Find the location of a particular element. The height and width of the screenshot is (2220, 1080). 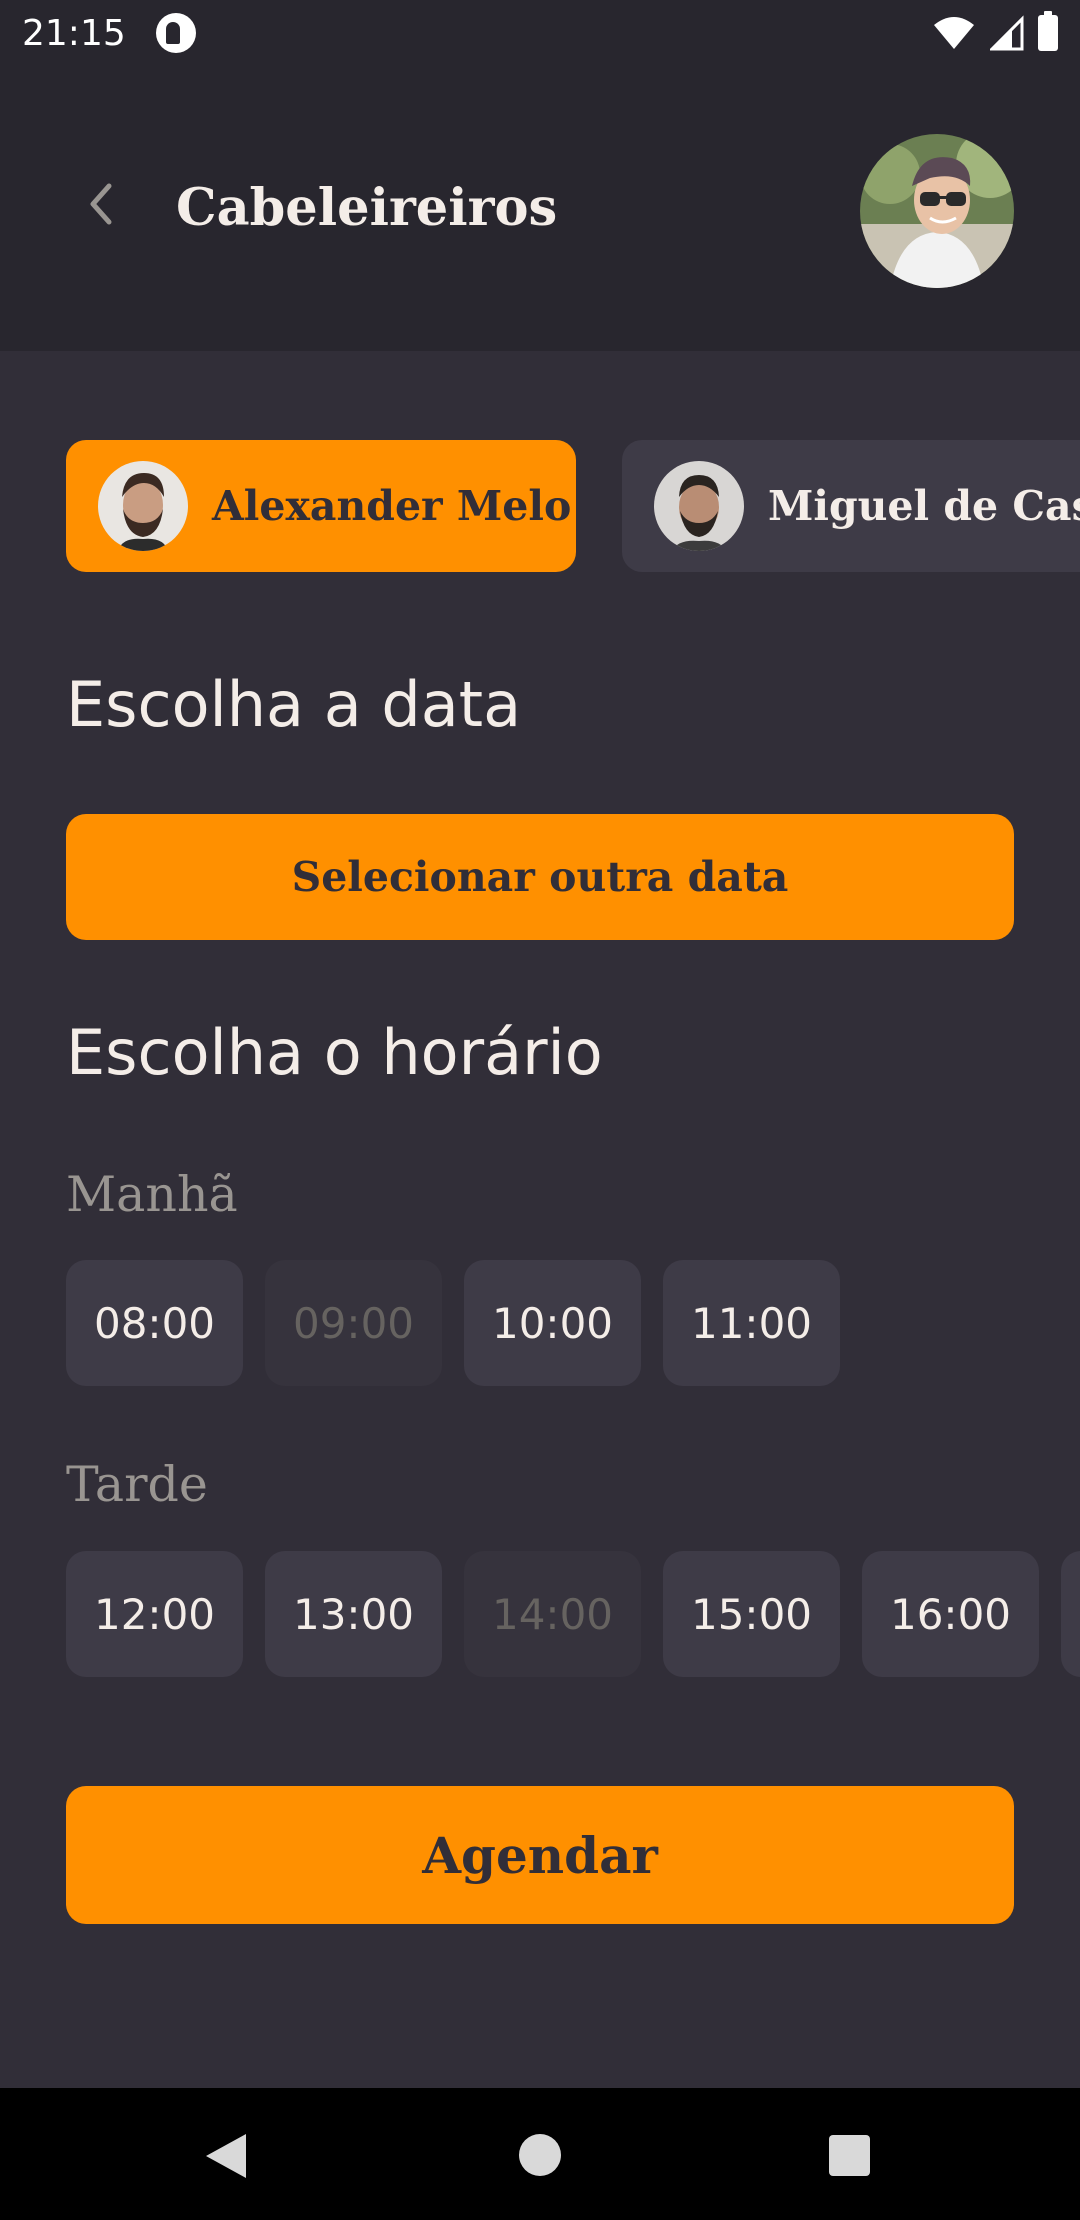

profile-avatar is located at coordinates (937, 211).